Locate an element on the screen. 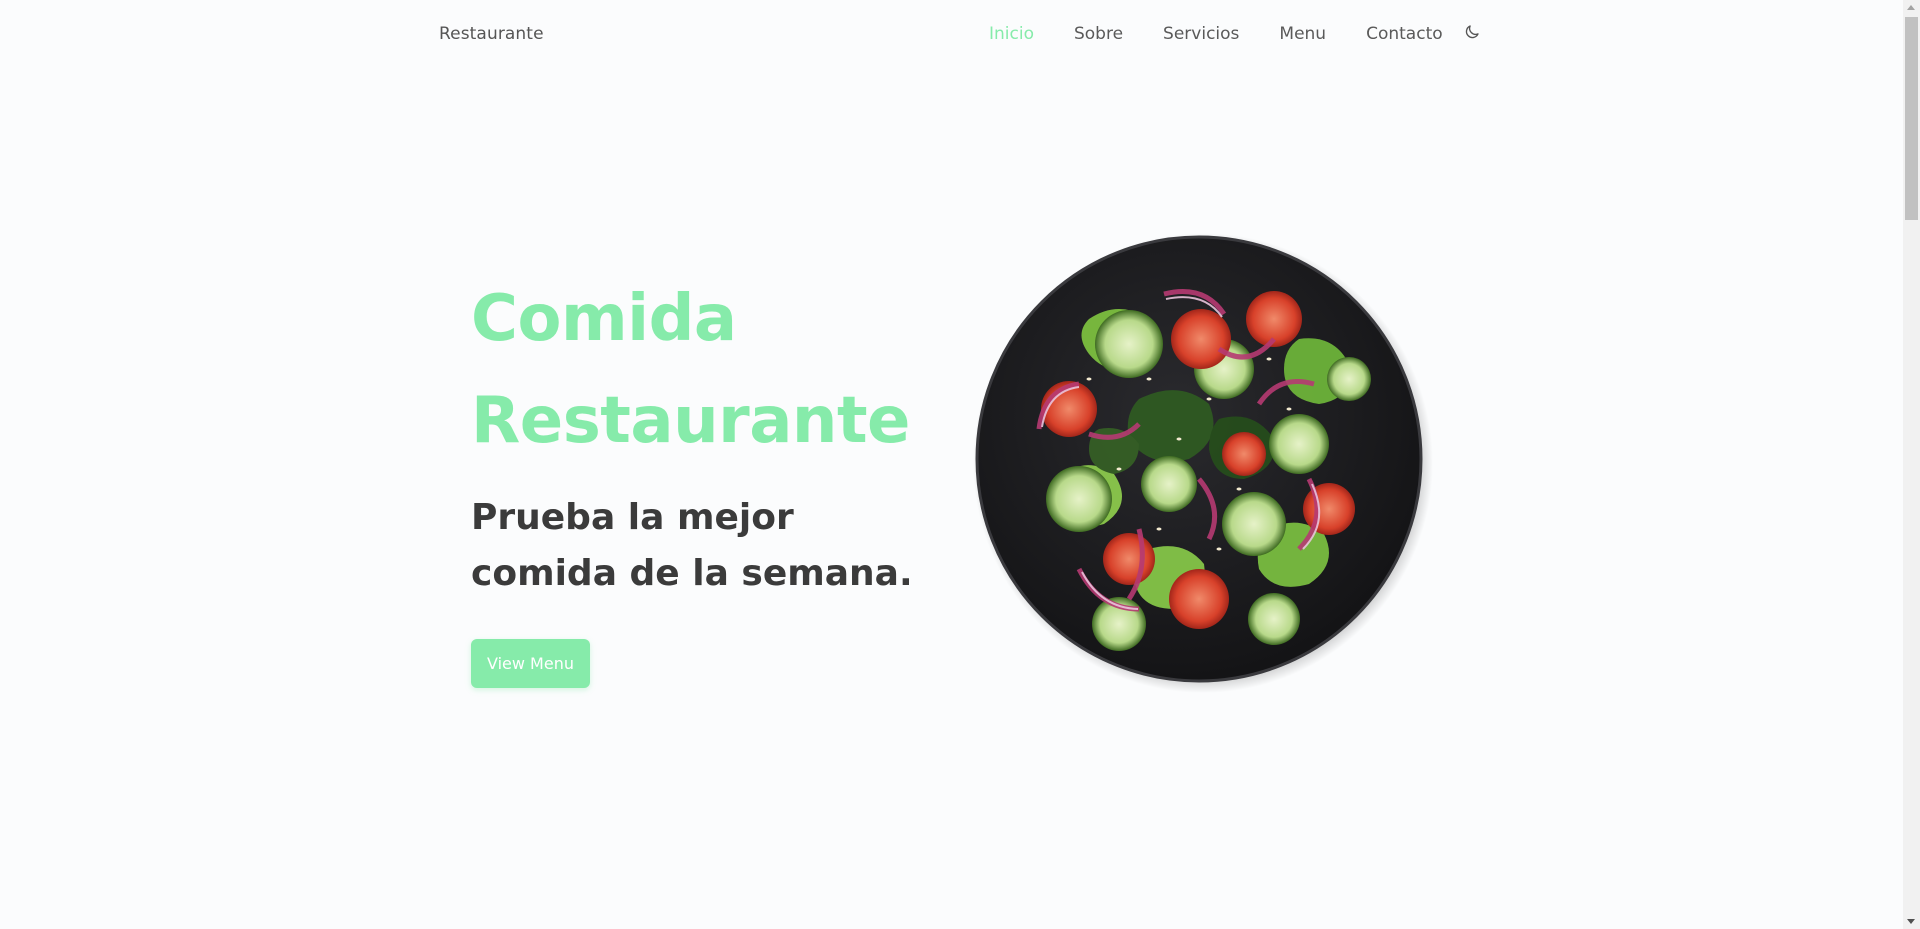  nav-link-servicios: Servicios is located at coordinates (1201, 34).